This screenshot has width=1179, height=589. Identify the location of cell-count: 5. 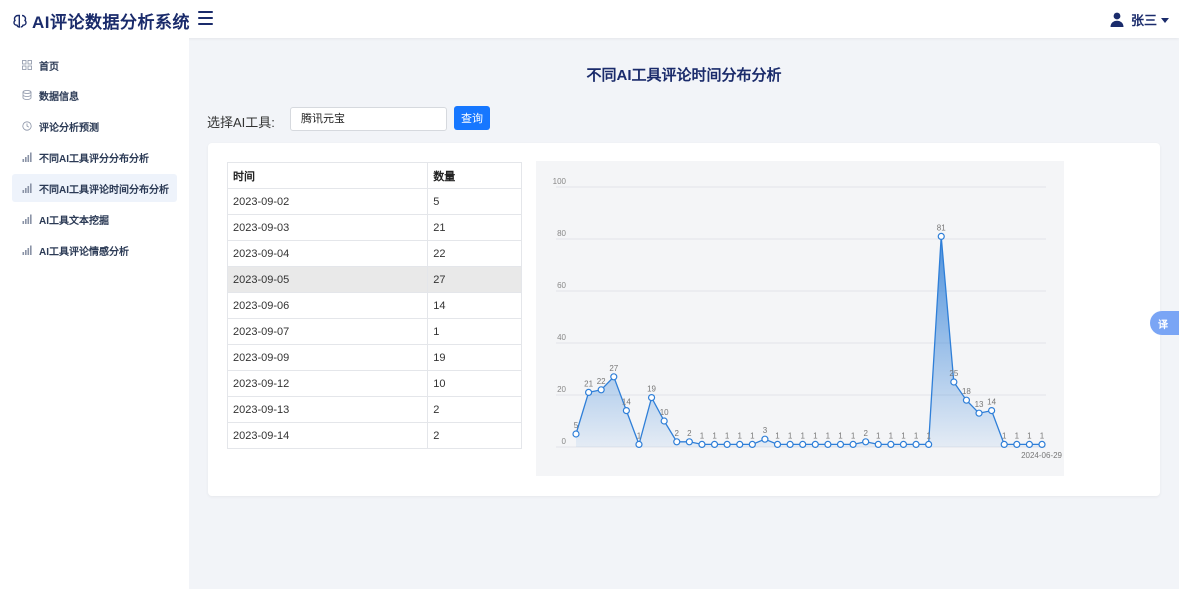
(474, 201).